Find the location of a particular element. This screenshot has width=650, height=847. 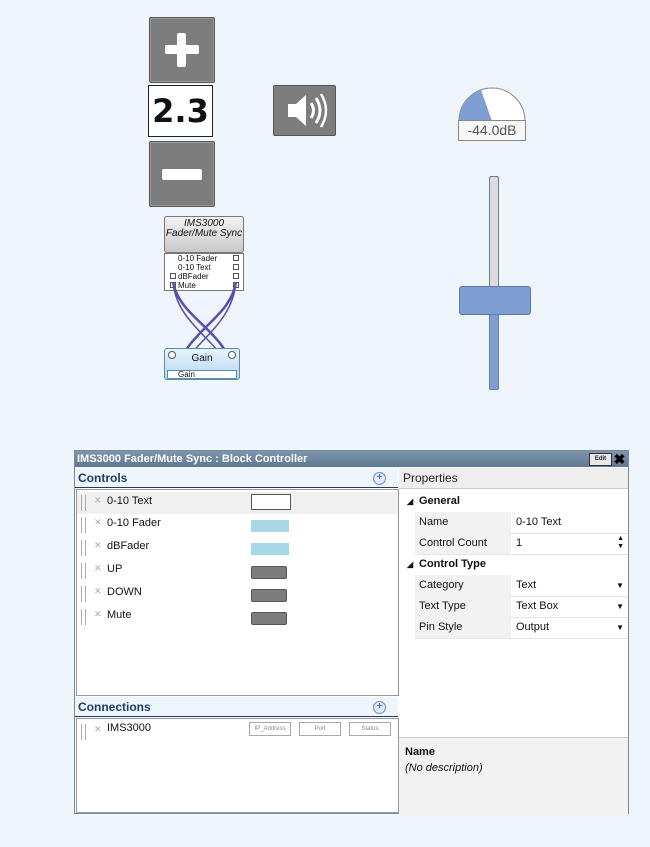

property-row-control-count: Control Count 1 ▲ ▼ is located at coordinates (521, 544).